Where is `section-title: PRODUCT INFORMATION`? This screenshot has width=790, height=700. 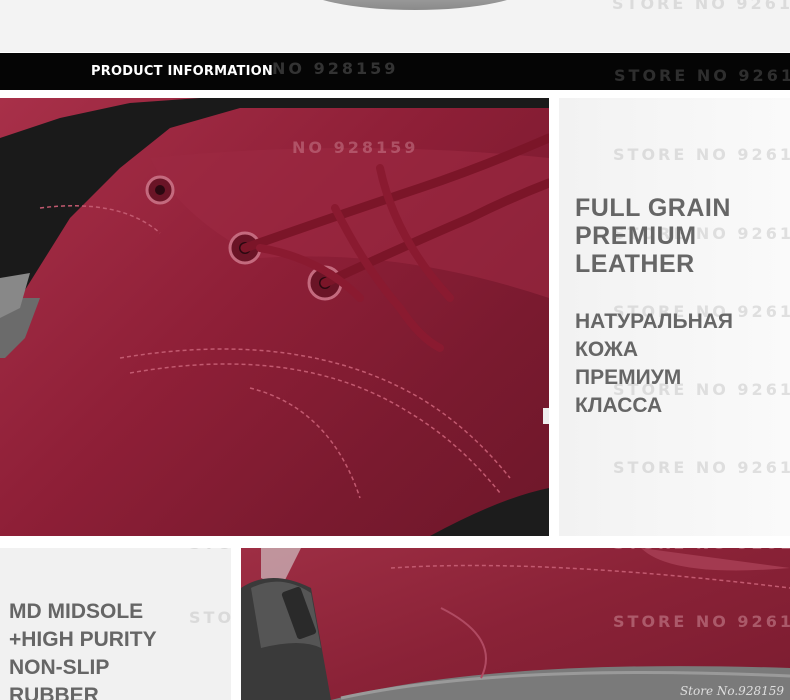
section-title: PRODUCT INFORMATION is located at coordinates (182, 71).